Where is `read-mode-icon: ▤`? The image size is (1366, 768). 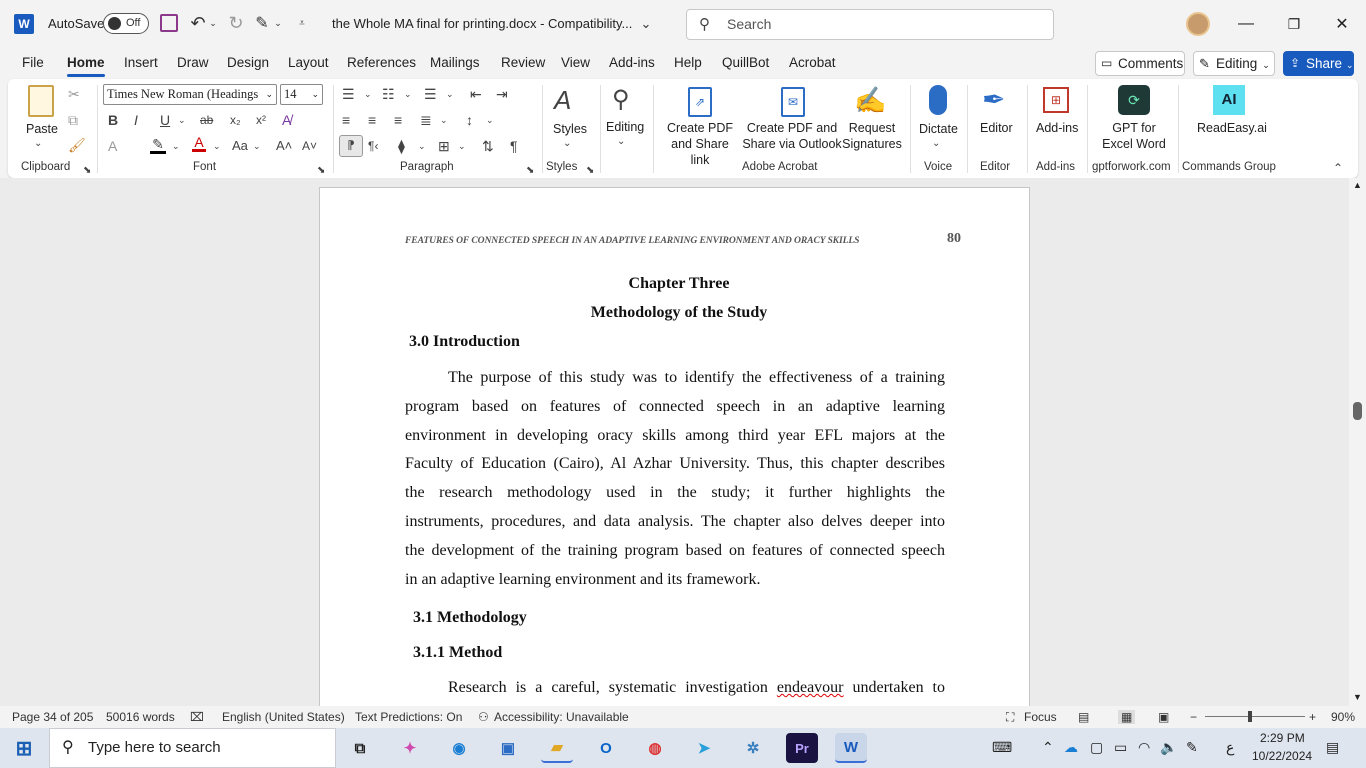 read-mode-icon: ▤ is located at coordinates (1083, 717).